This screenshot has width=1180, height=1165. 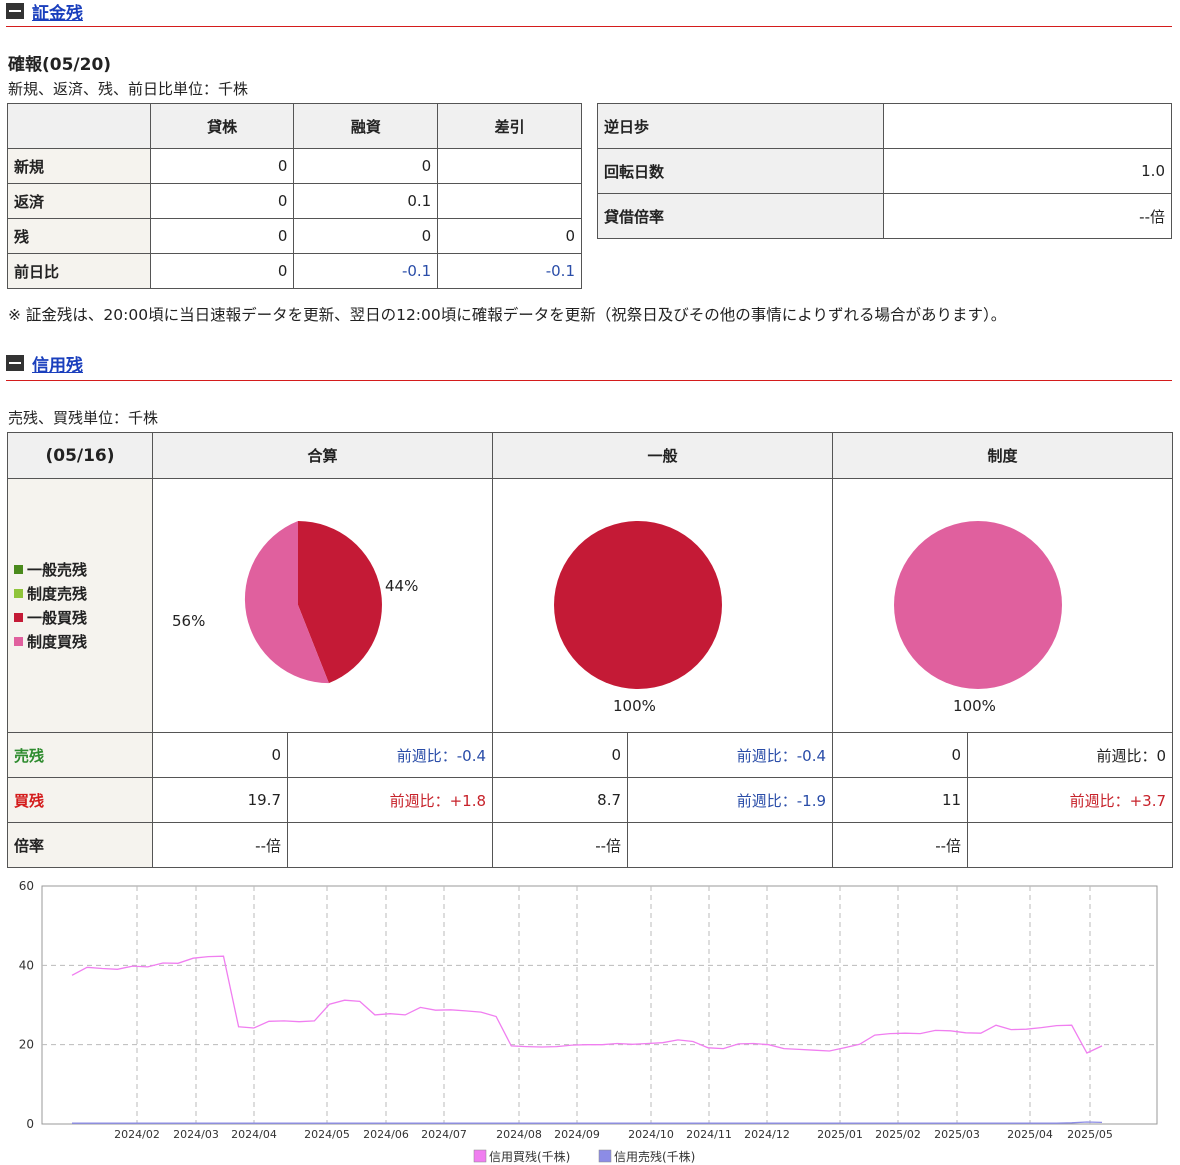 What do you see at coordinates (1070, 800) in the screenshot?
I see `cell: 前週比：+3.7` at bounding box center [1070, 800].